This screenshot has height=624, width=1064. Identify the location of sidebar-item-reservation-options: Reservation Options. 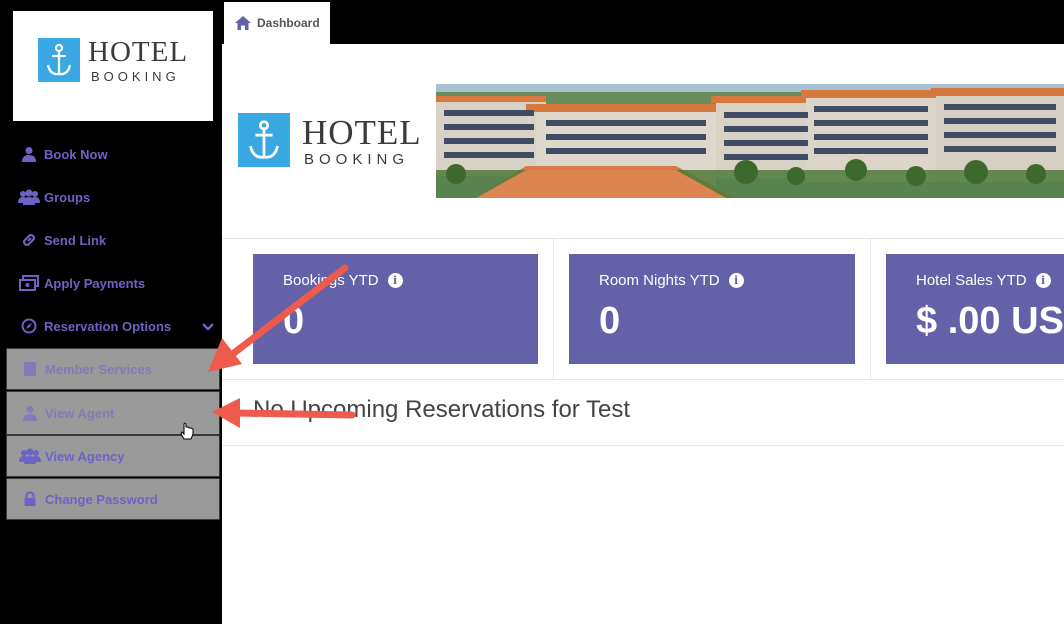
(113, 326).